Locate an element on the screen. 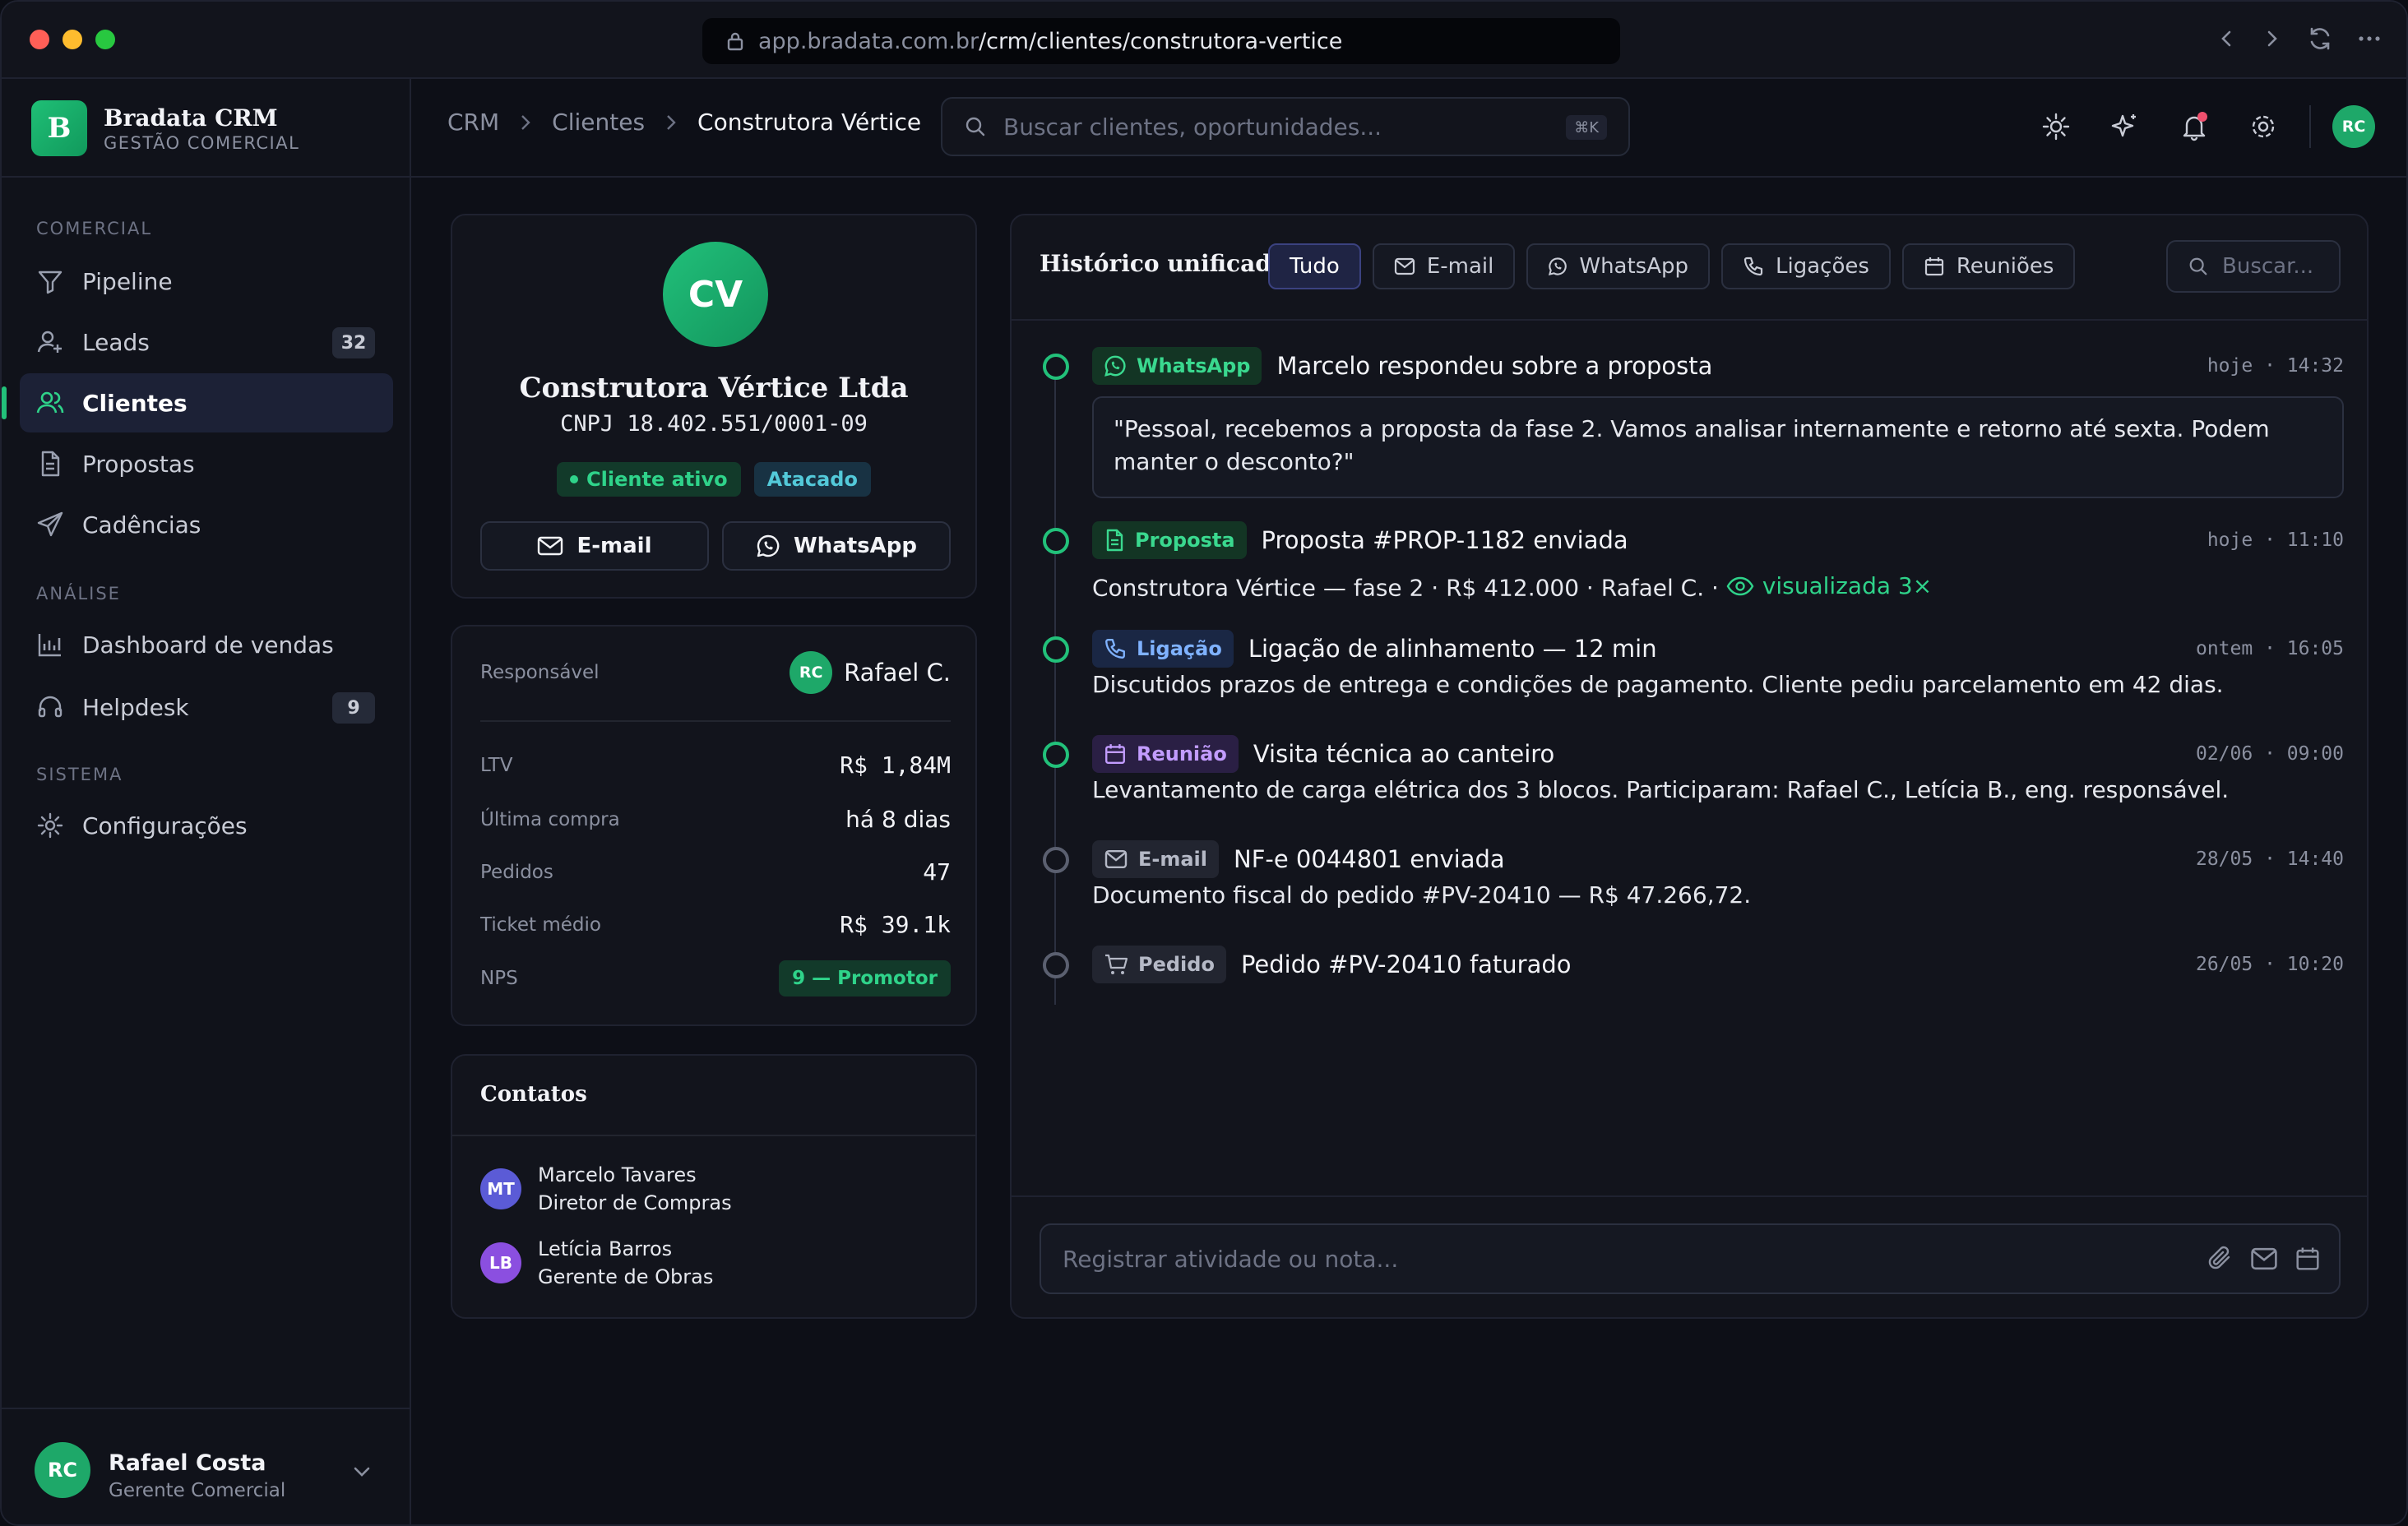 This screenshot has width=2408, height=1526. stat-label: Última compra is located at coordinates (550, 819).